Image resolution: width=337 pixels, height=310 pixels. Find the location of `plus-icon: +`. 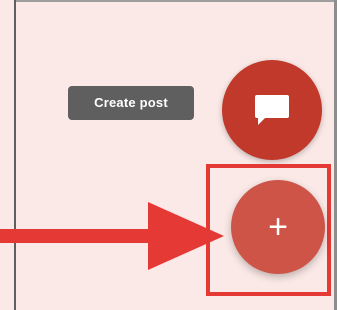

plus-icon: + is located at coordinates (278, 227).